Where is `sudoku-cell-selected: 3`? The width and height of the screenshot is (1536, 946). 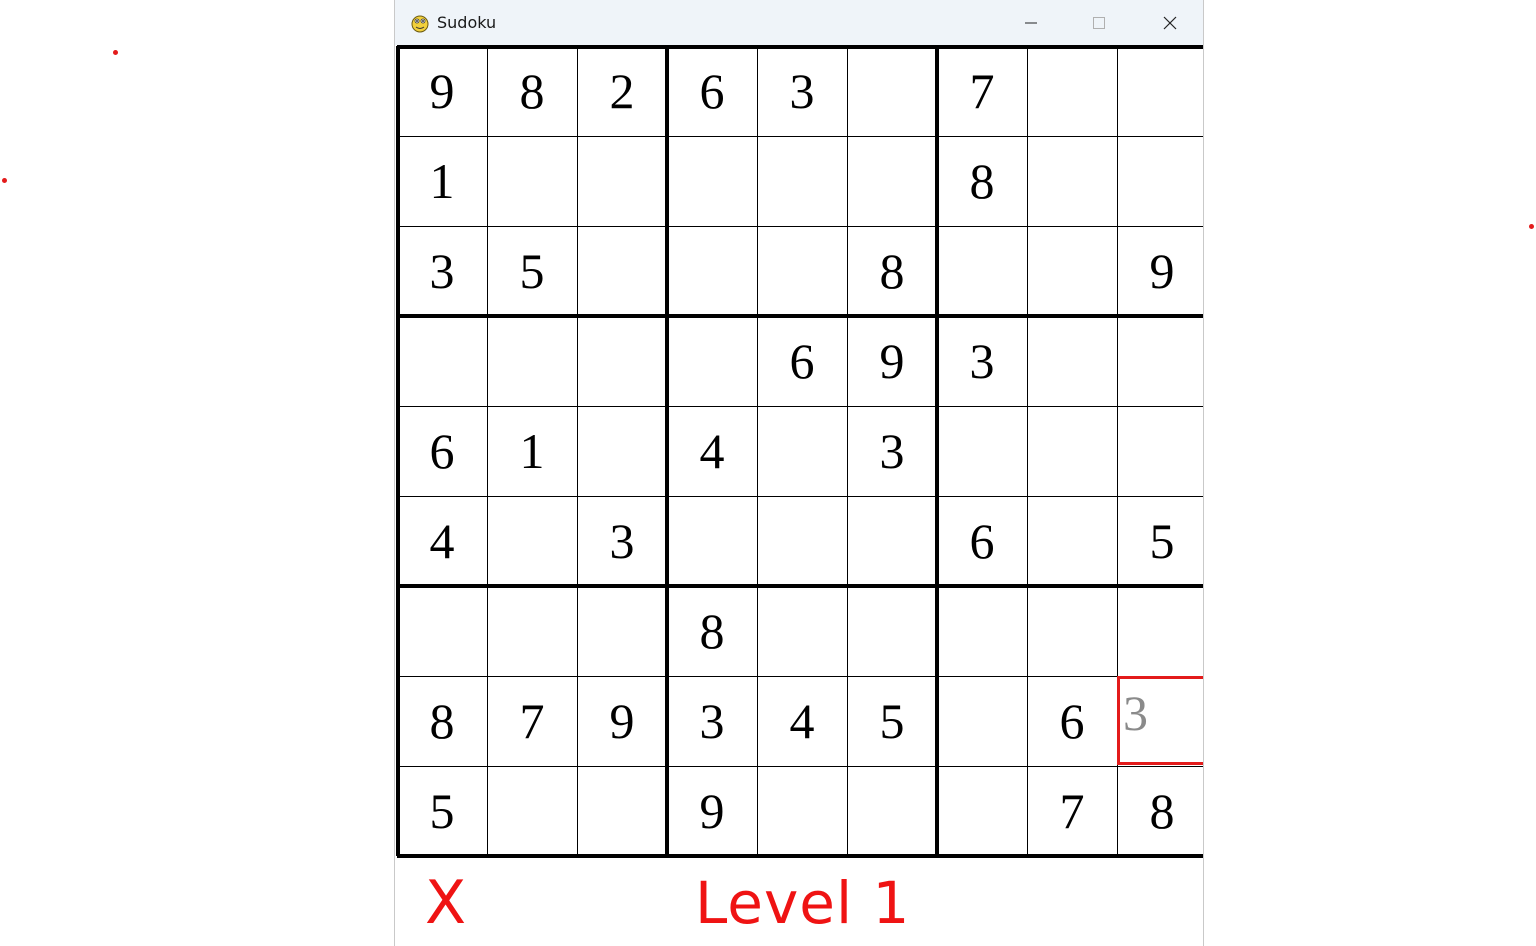 sudoku-cell-selected: 3 is located at coordinates (1160, 721).